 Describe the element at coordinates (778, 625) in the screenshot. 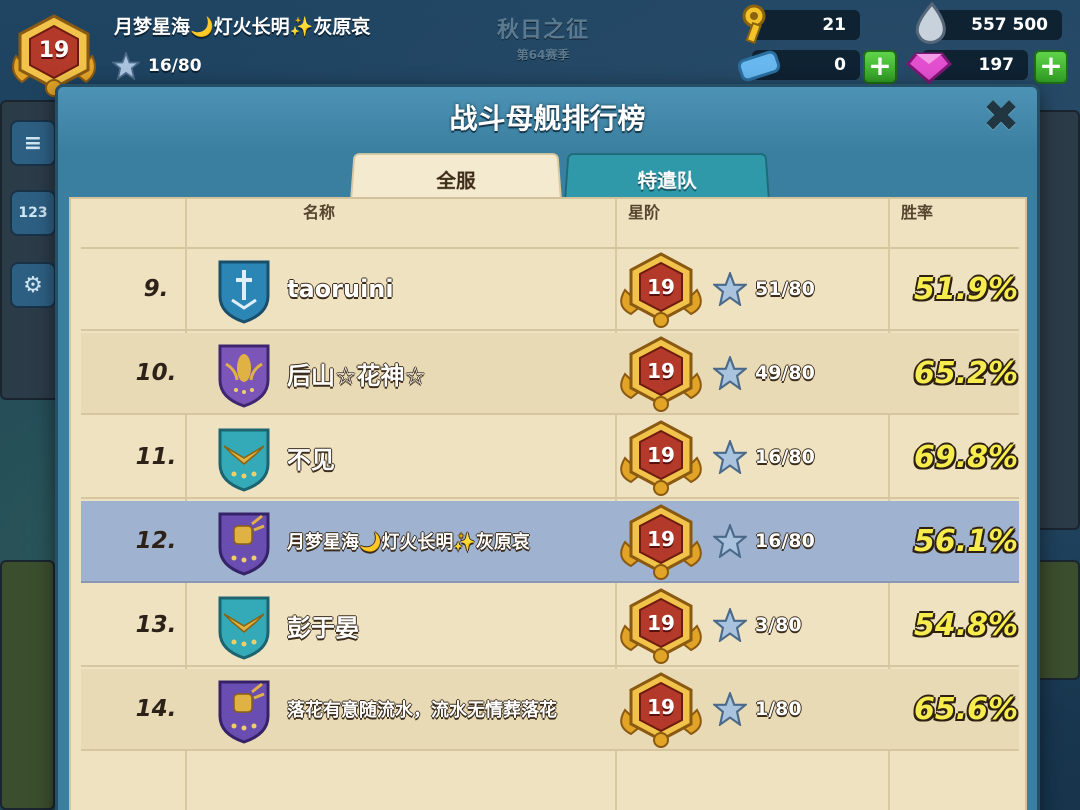

I see `row-stars-value: 3/80` at that location.